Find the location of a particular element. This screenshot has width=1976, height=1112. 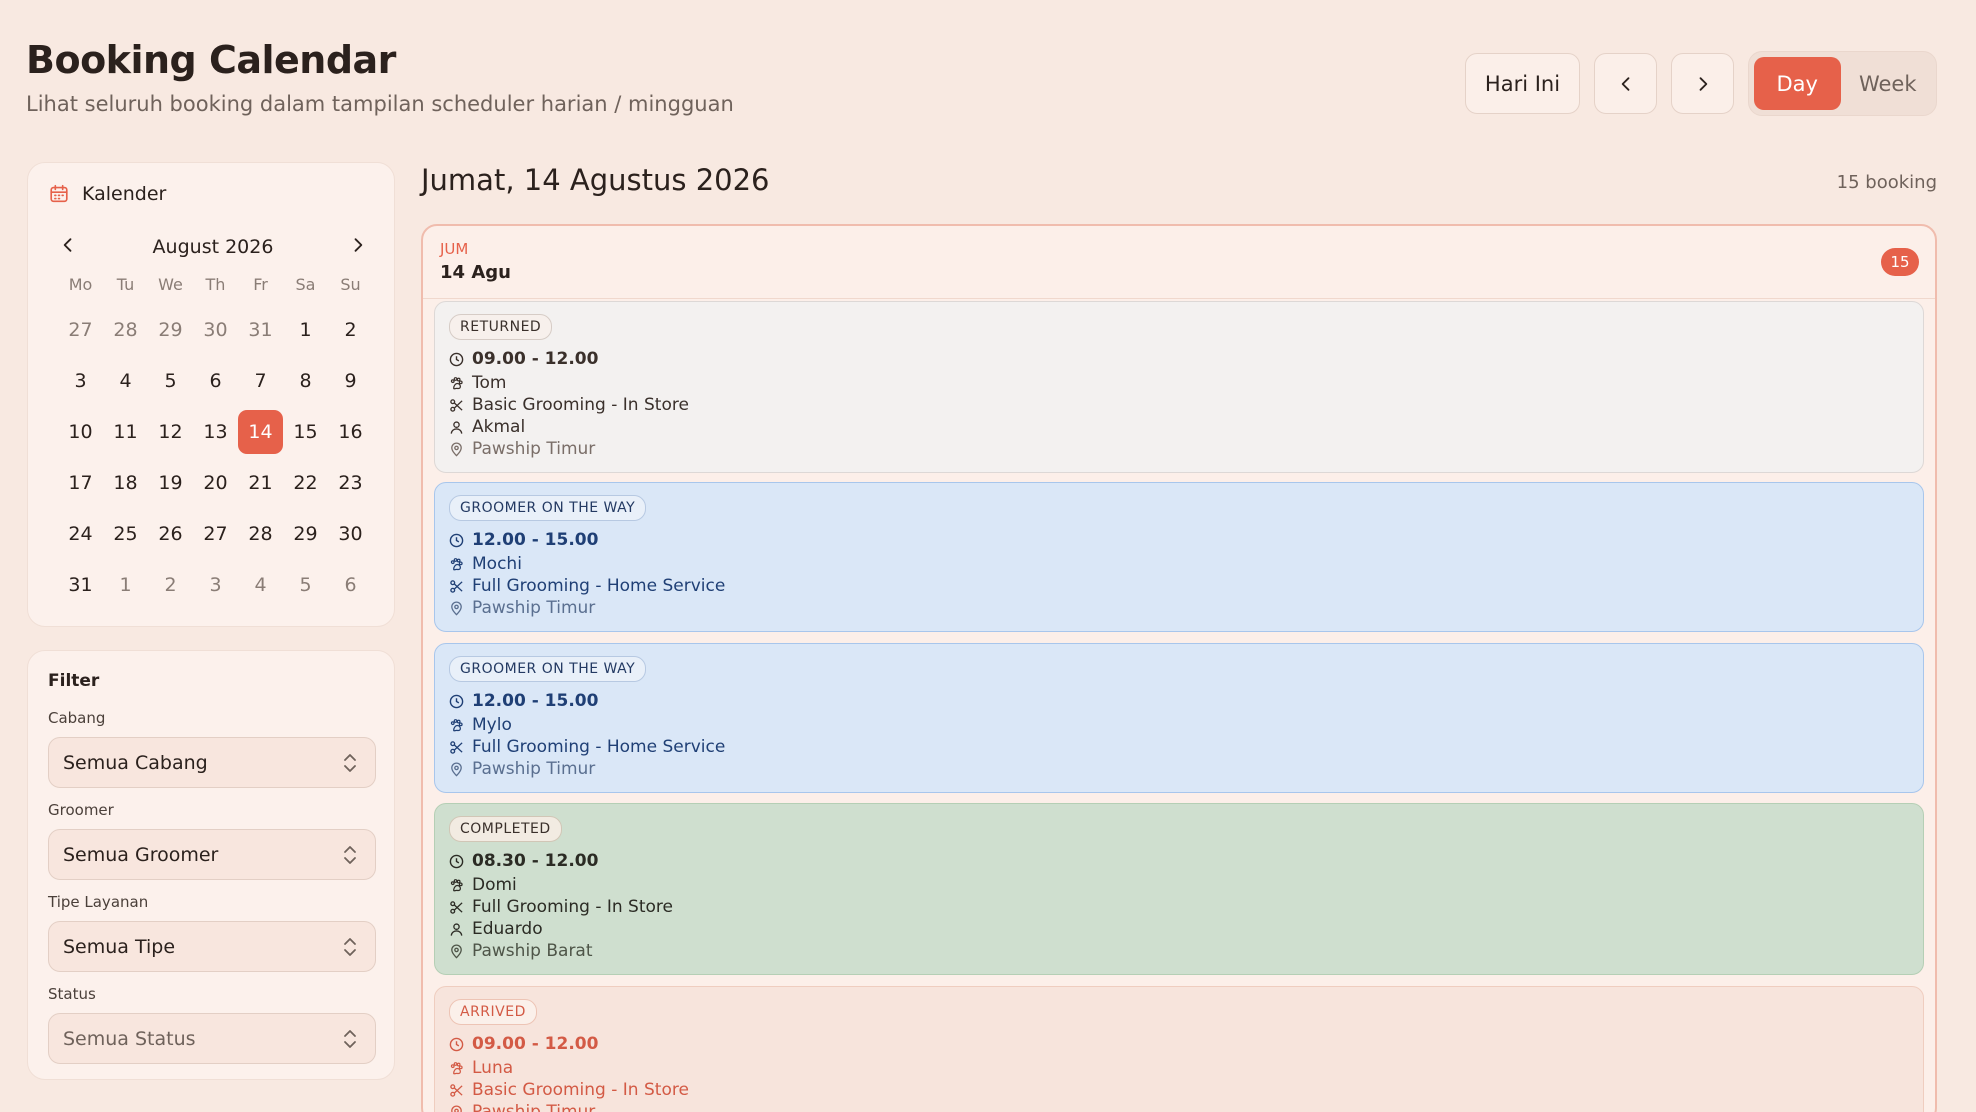

prev-button is located at coordinates (1625, 83).